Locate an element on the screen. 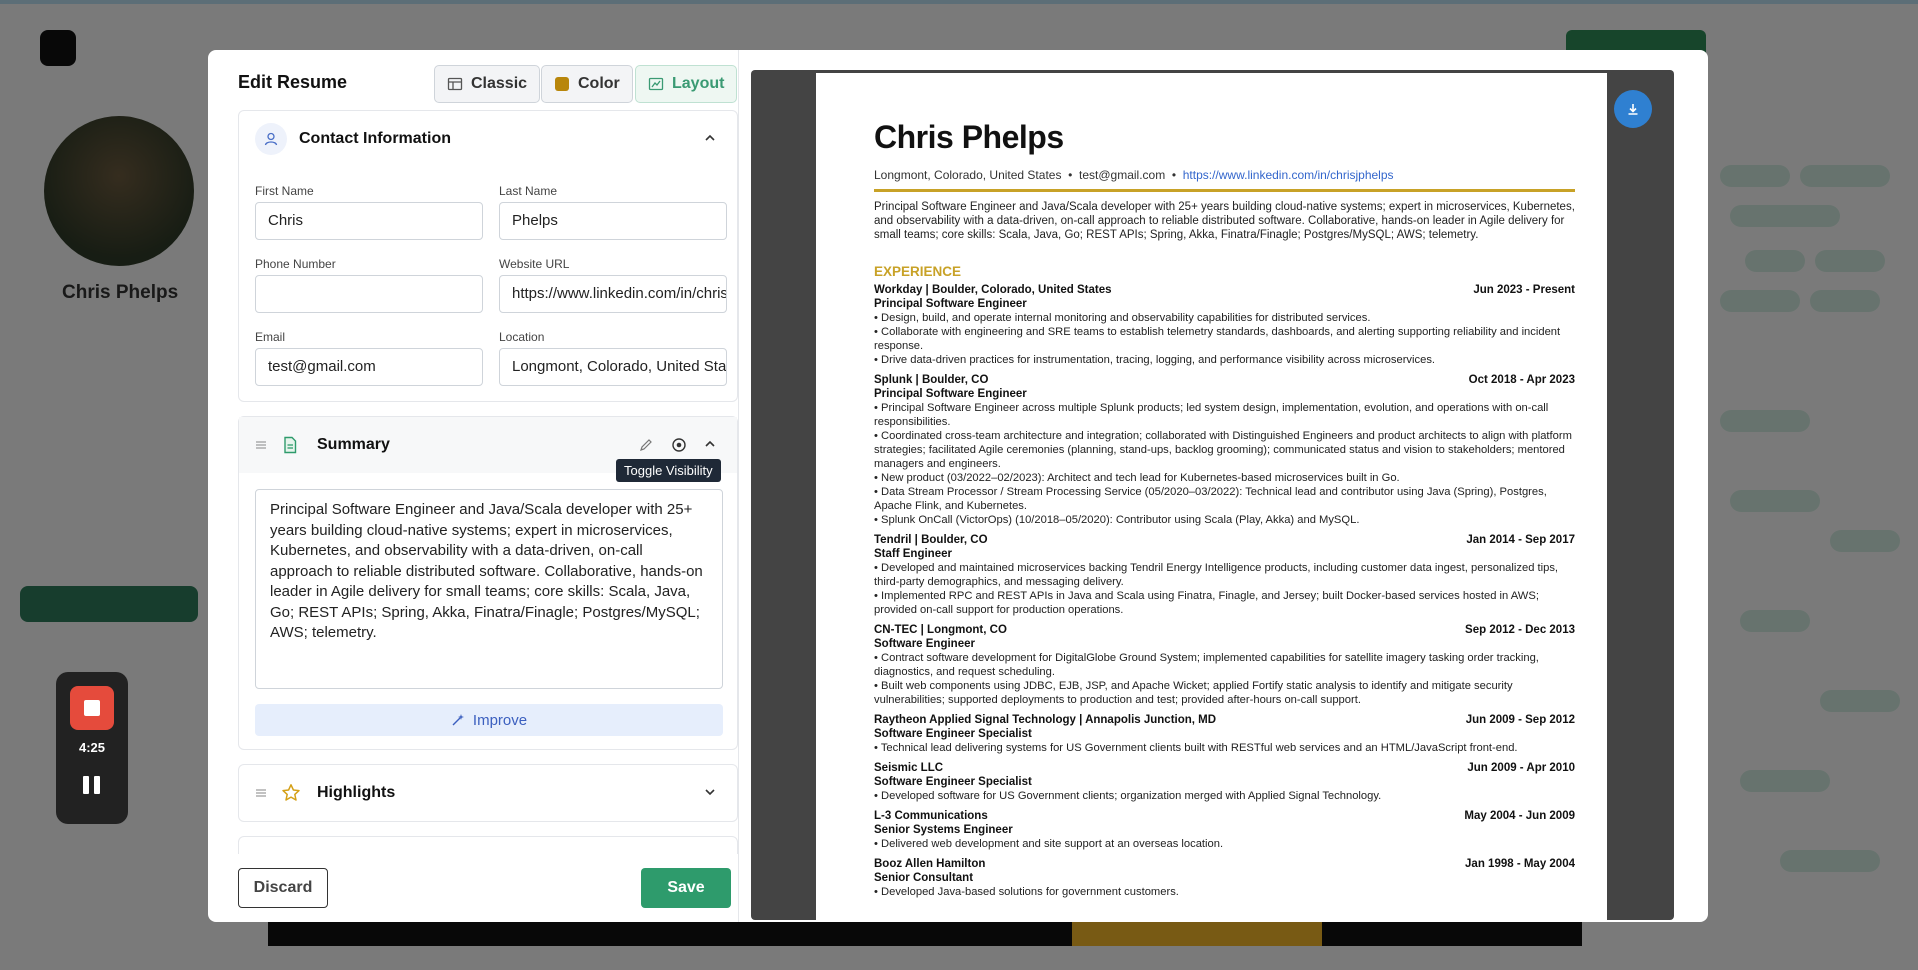 The height and width of the screenshot is (970, 1918). visibility-toggle-icon is located at coordinates (679, 445).